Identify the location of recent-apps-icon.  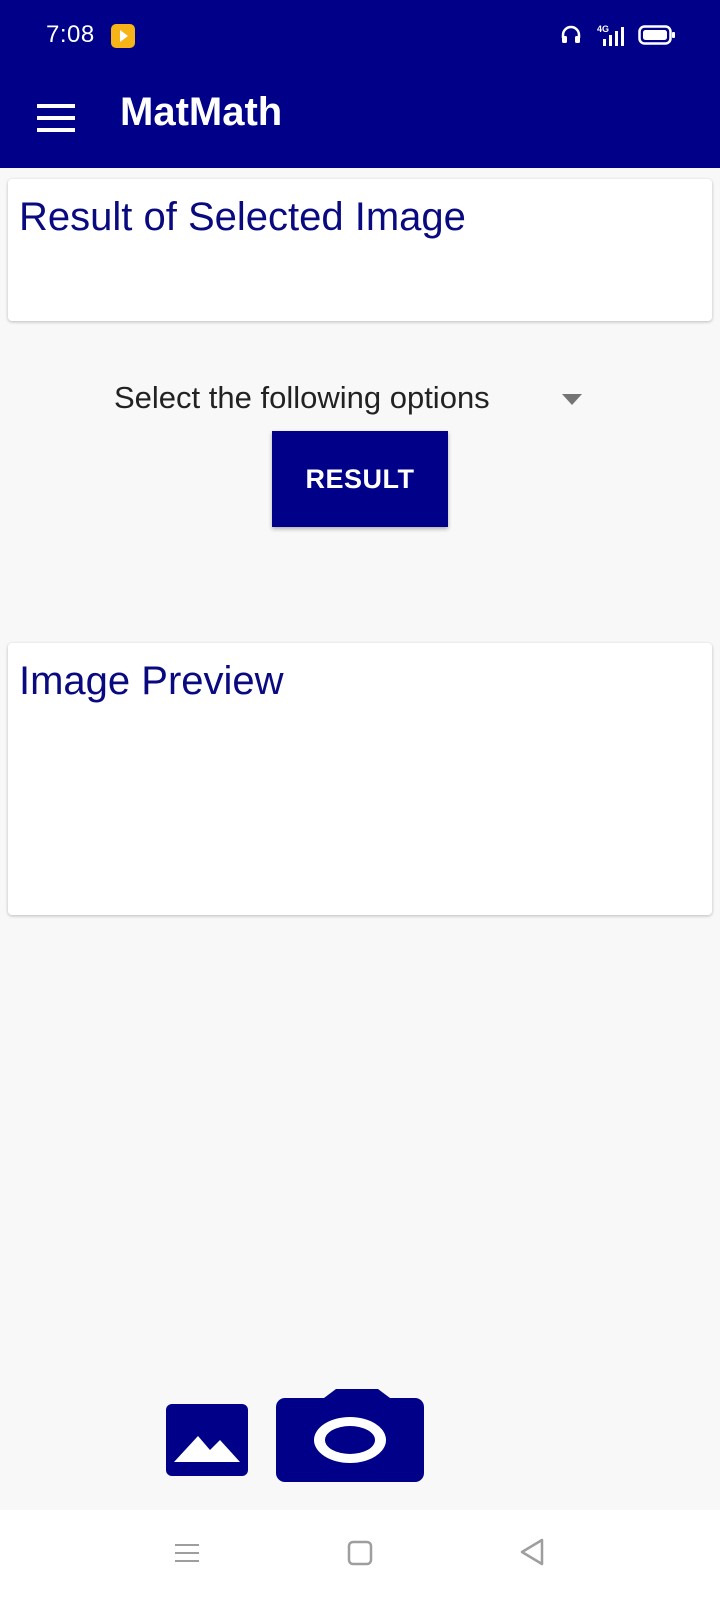
(187, 1553).